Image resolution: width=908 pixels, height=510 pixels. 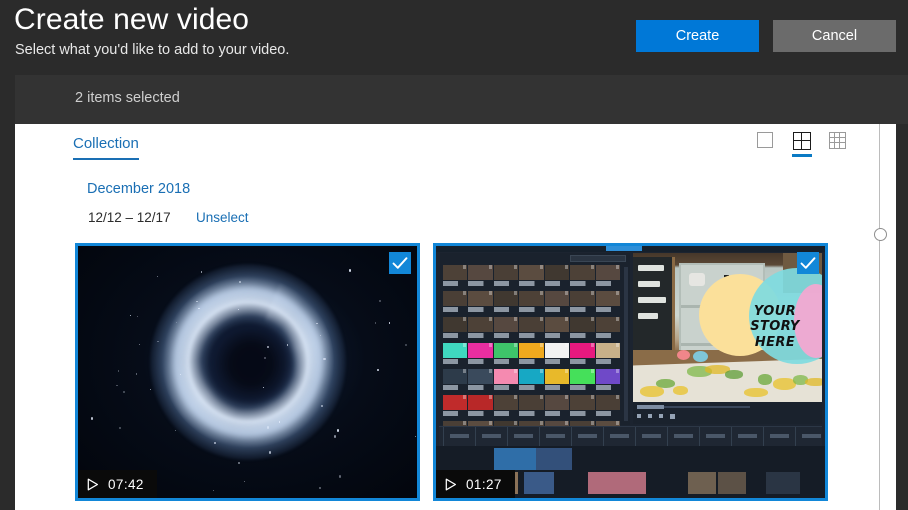 What do you see at coordinates (222, 217) in the screenshot?
I see `group-unselect-link: Unselect` at bounding box center [222, 217].